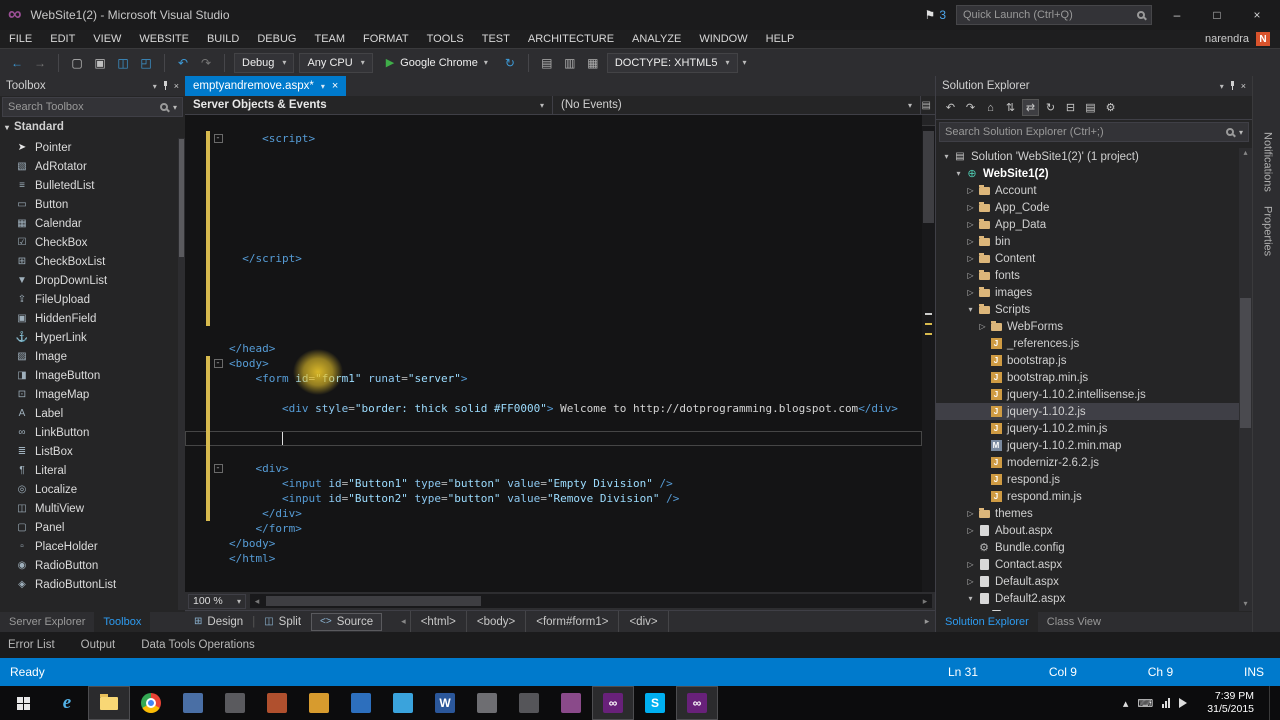  I want to click on tree-item-default2-aspx: ▾ Default2.aspx, so click(1087, 598).